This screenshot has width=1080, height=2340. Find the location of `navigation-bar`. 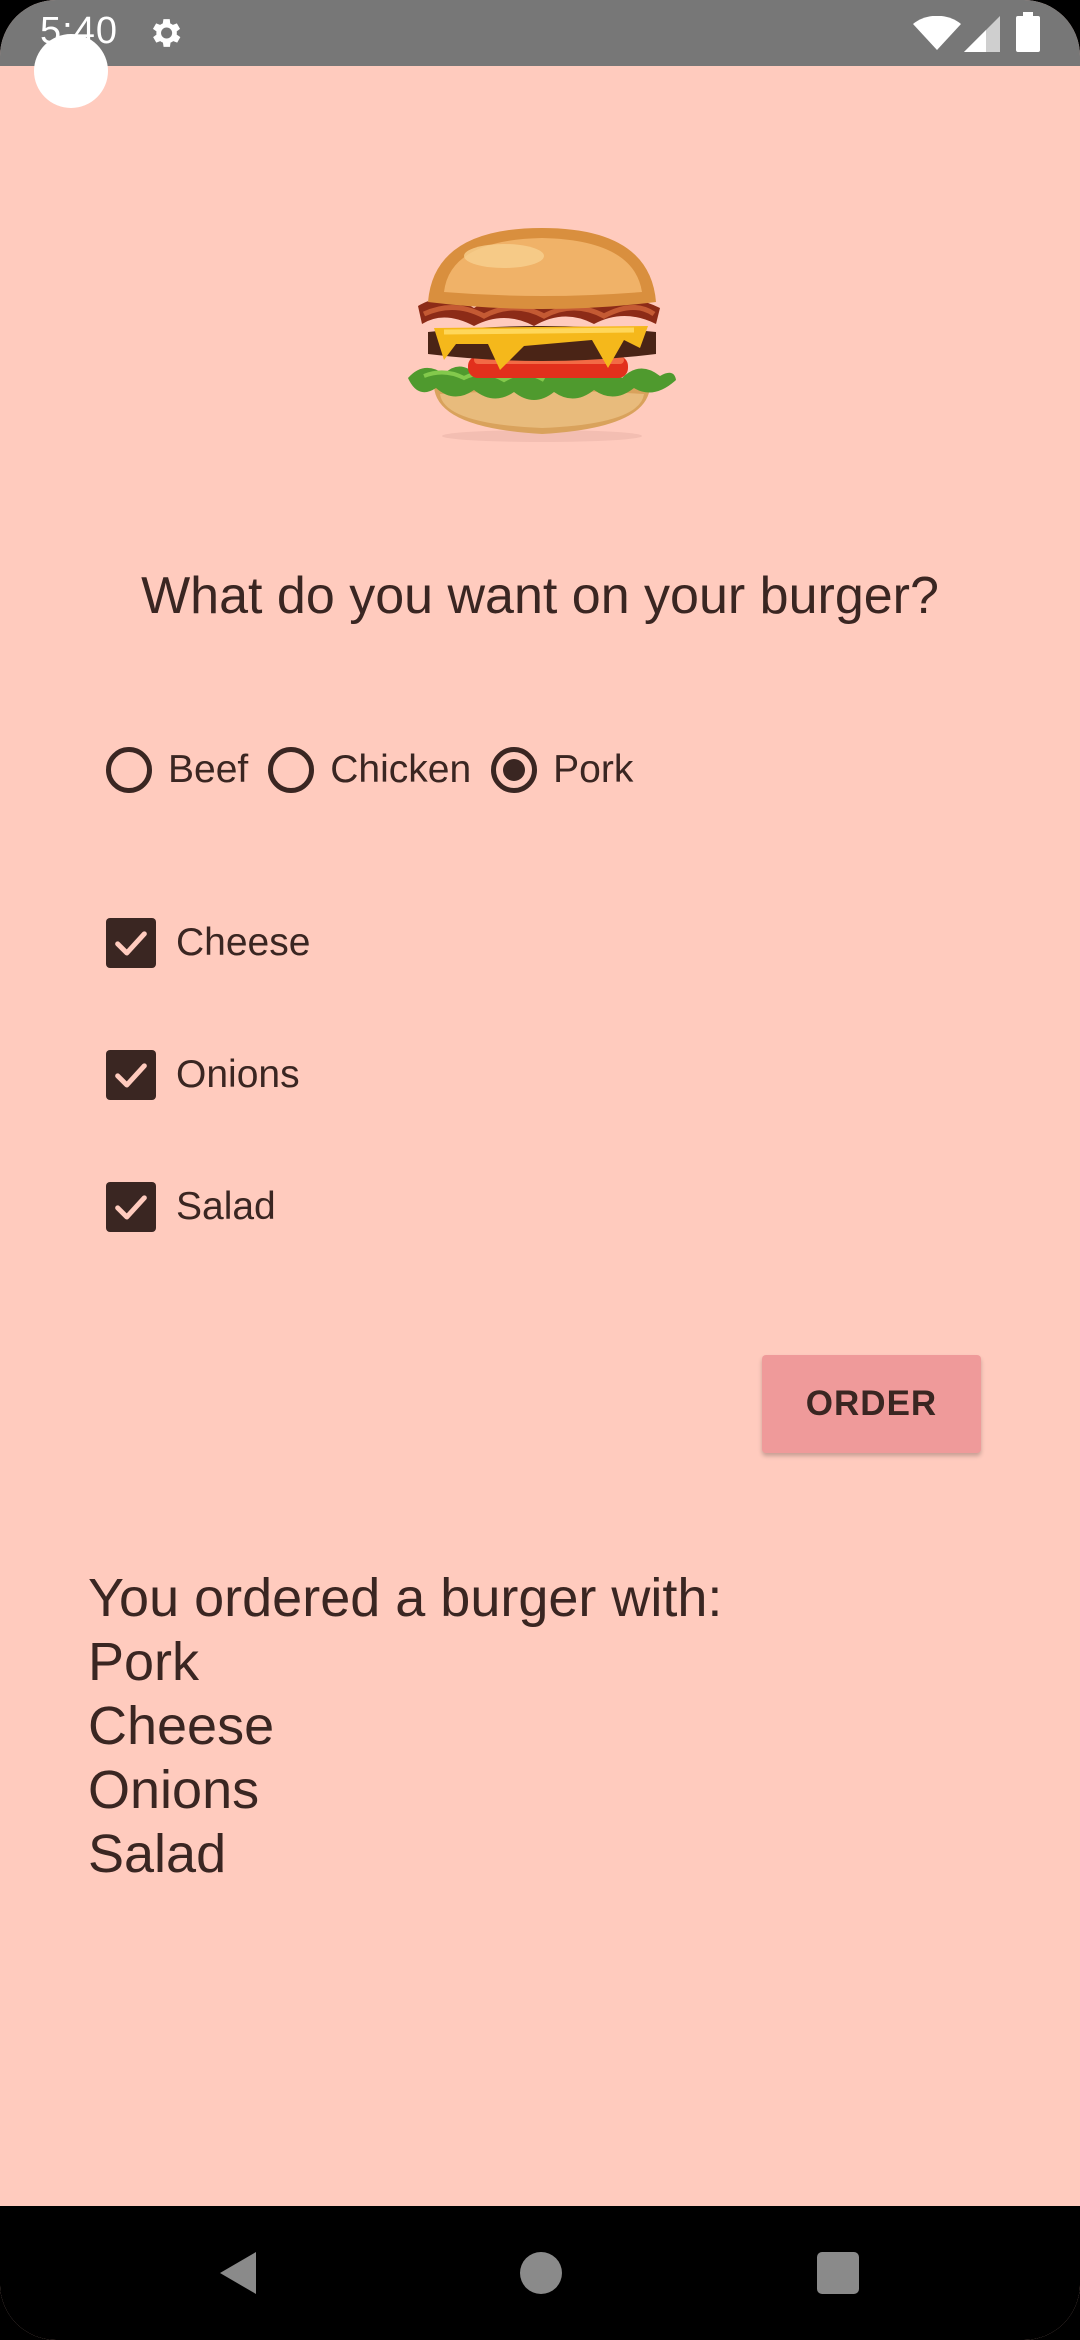

navigation-bar is located at coordinates (540, 2273).